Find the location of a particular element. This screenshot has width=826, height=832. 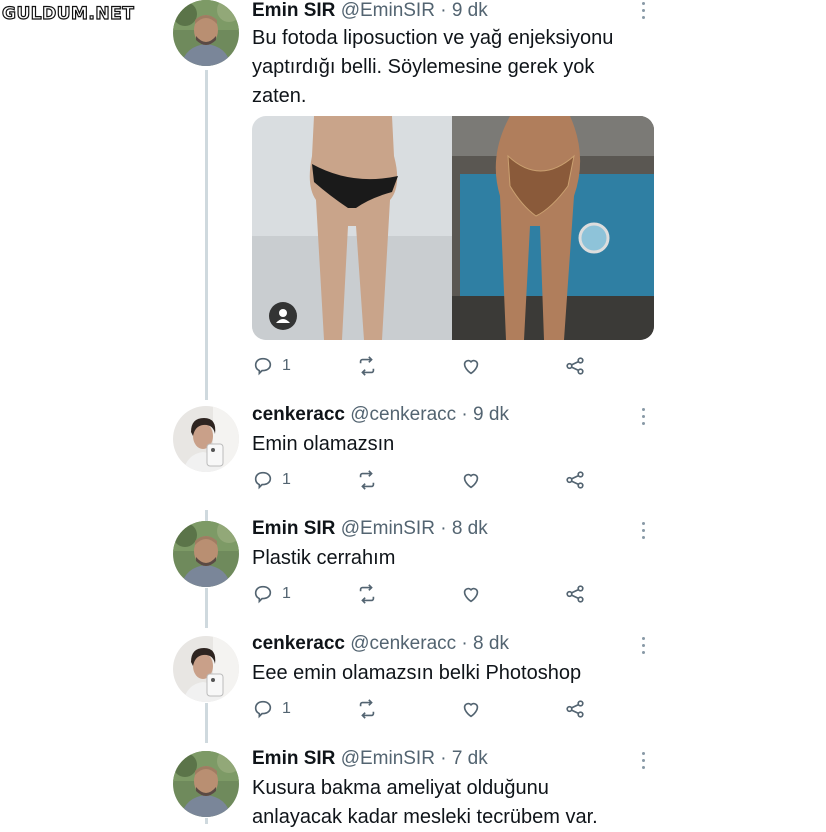

tweet-media-photo is located at coordinates (453, 228).